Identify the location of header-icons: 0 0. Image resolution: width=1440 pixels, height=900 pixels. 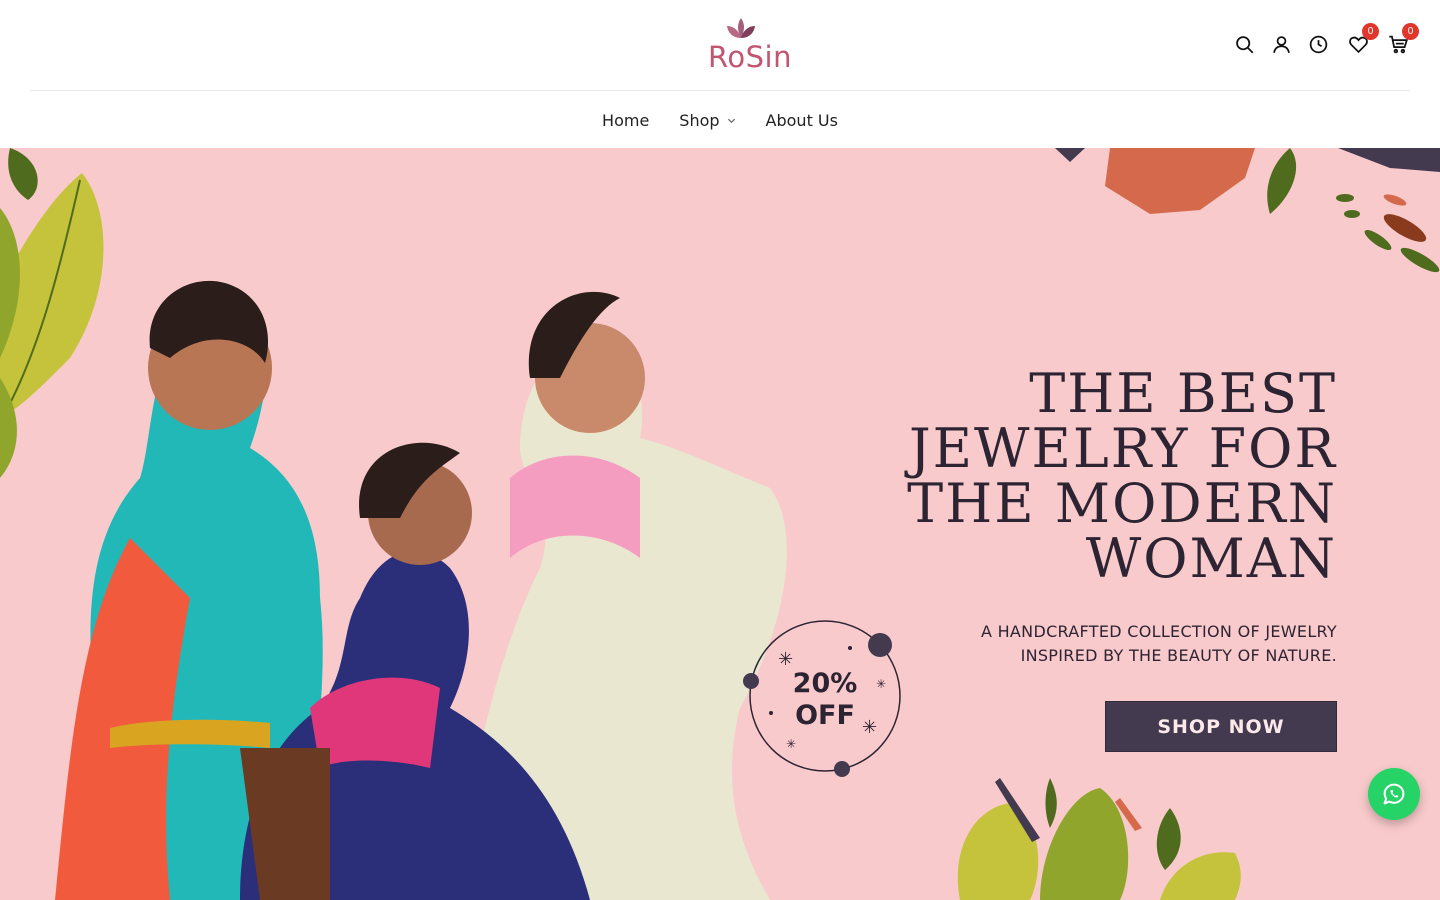
(1319, 42).